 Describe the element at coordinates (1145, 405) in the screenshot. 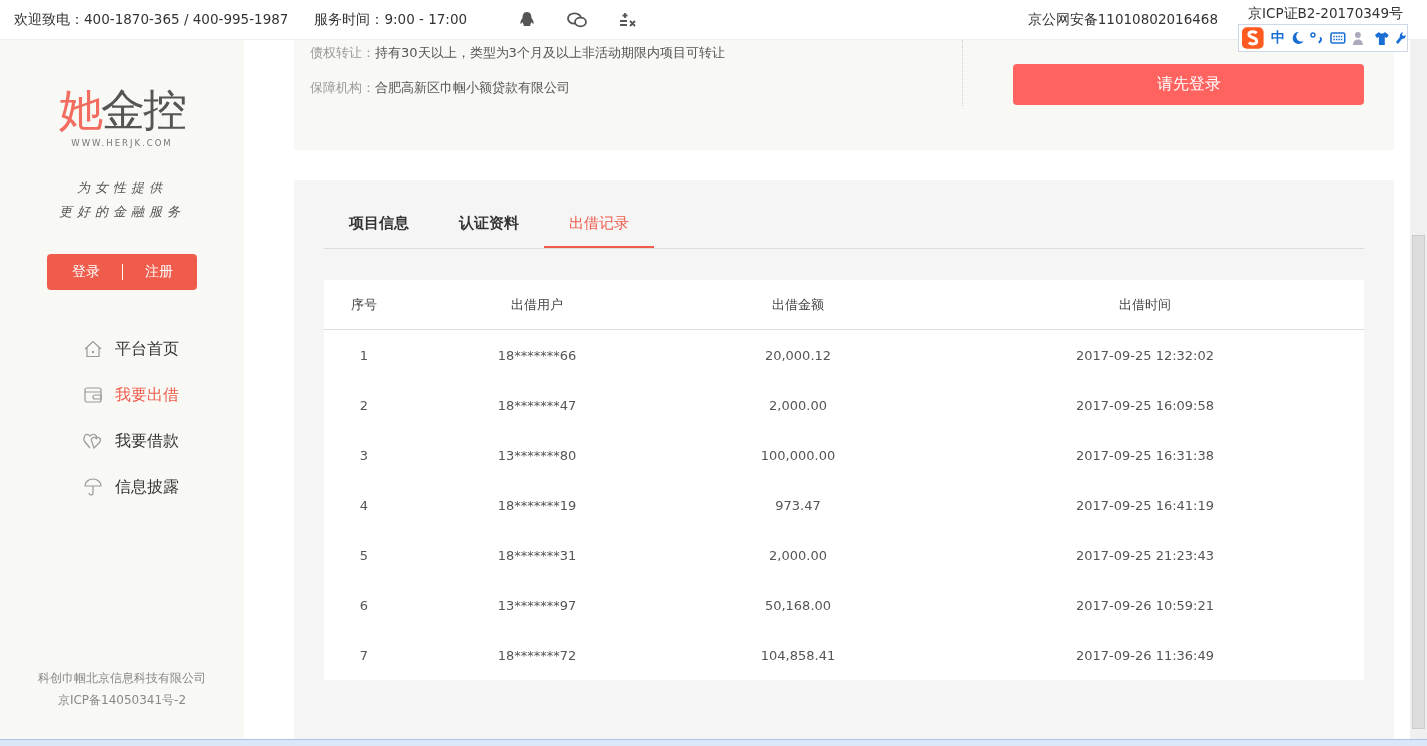

I see `table-cell-text: 2017-09-25 16:09:58` at that location.